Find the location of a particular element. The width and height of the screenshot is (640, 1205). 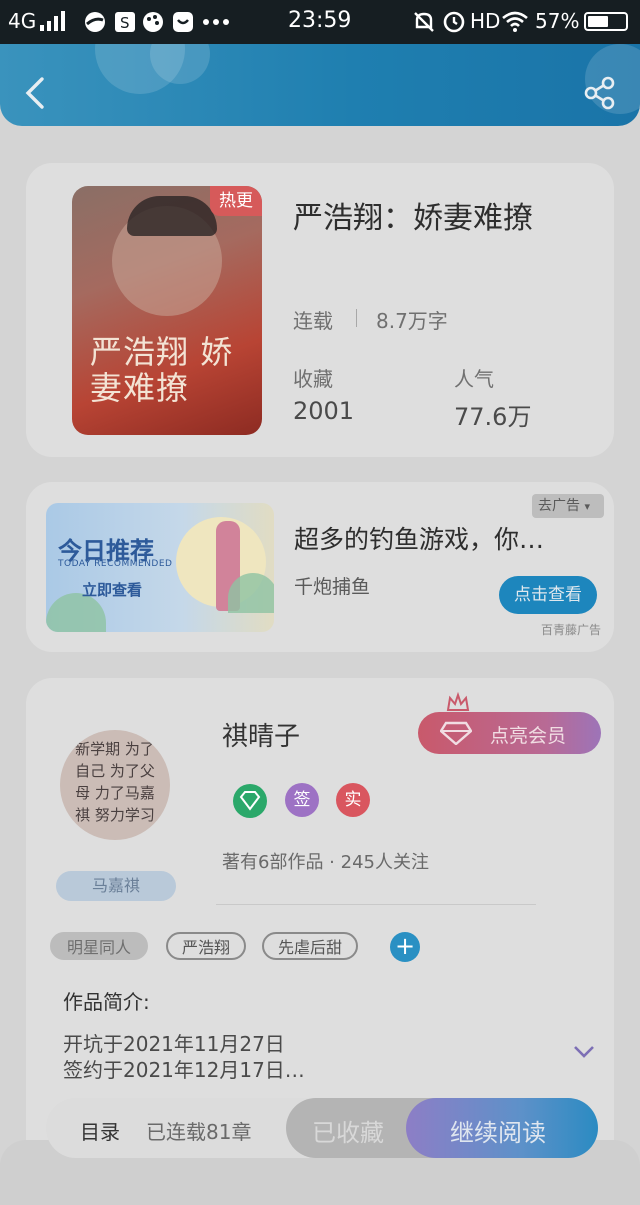

ad-image-button: 立即查看 is located at coordinates (112, 590).